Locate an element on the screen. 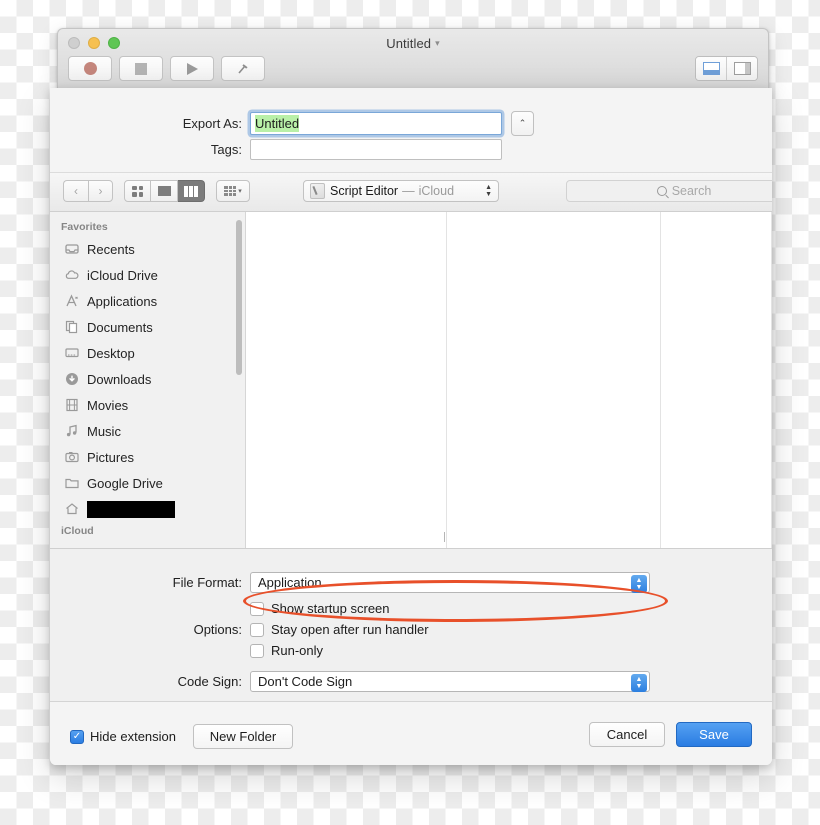 This screenshot has height=825, width=820. list-view-button is located at coordinates (164, 191).